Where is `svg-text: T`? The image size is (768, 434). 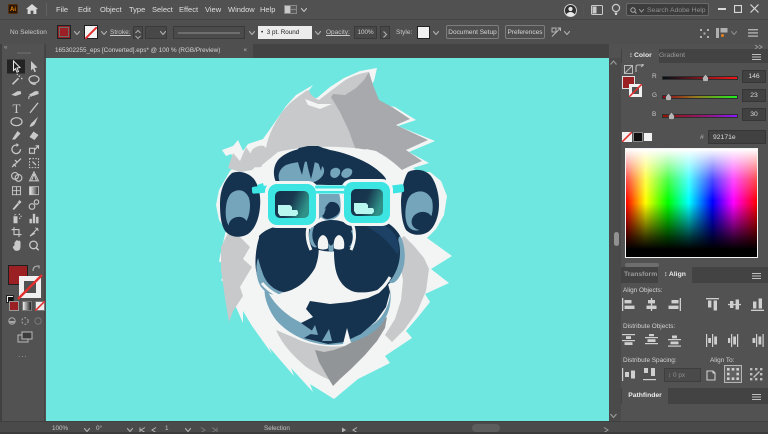 svg-text: T is located at coordinates (17, 108).